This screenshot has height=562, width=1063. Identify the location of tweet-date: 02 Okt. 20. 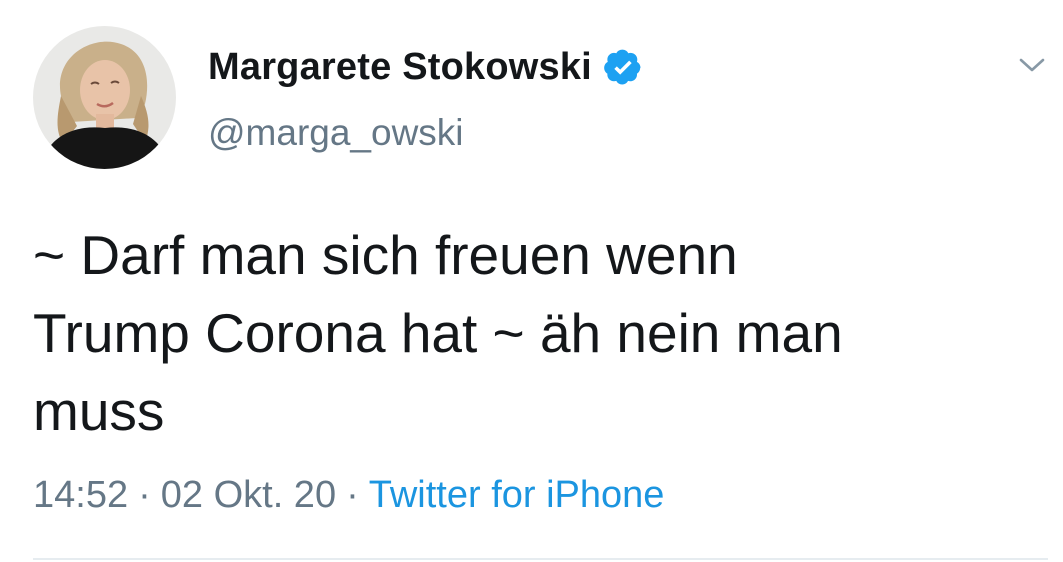
(248, 495).